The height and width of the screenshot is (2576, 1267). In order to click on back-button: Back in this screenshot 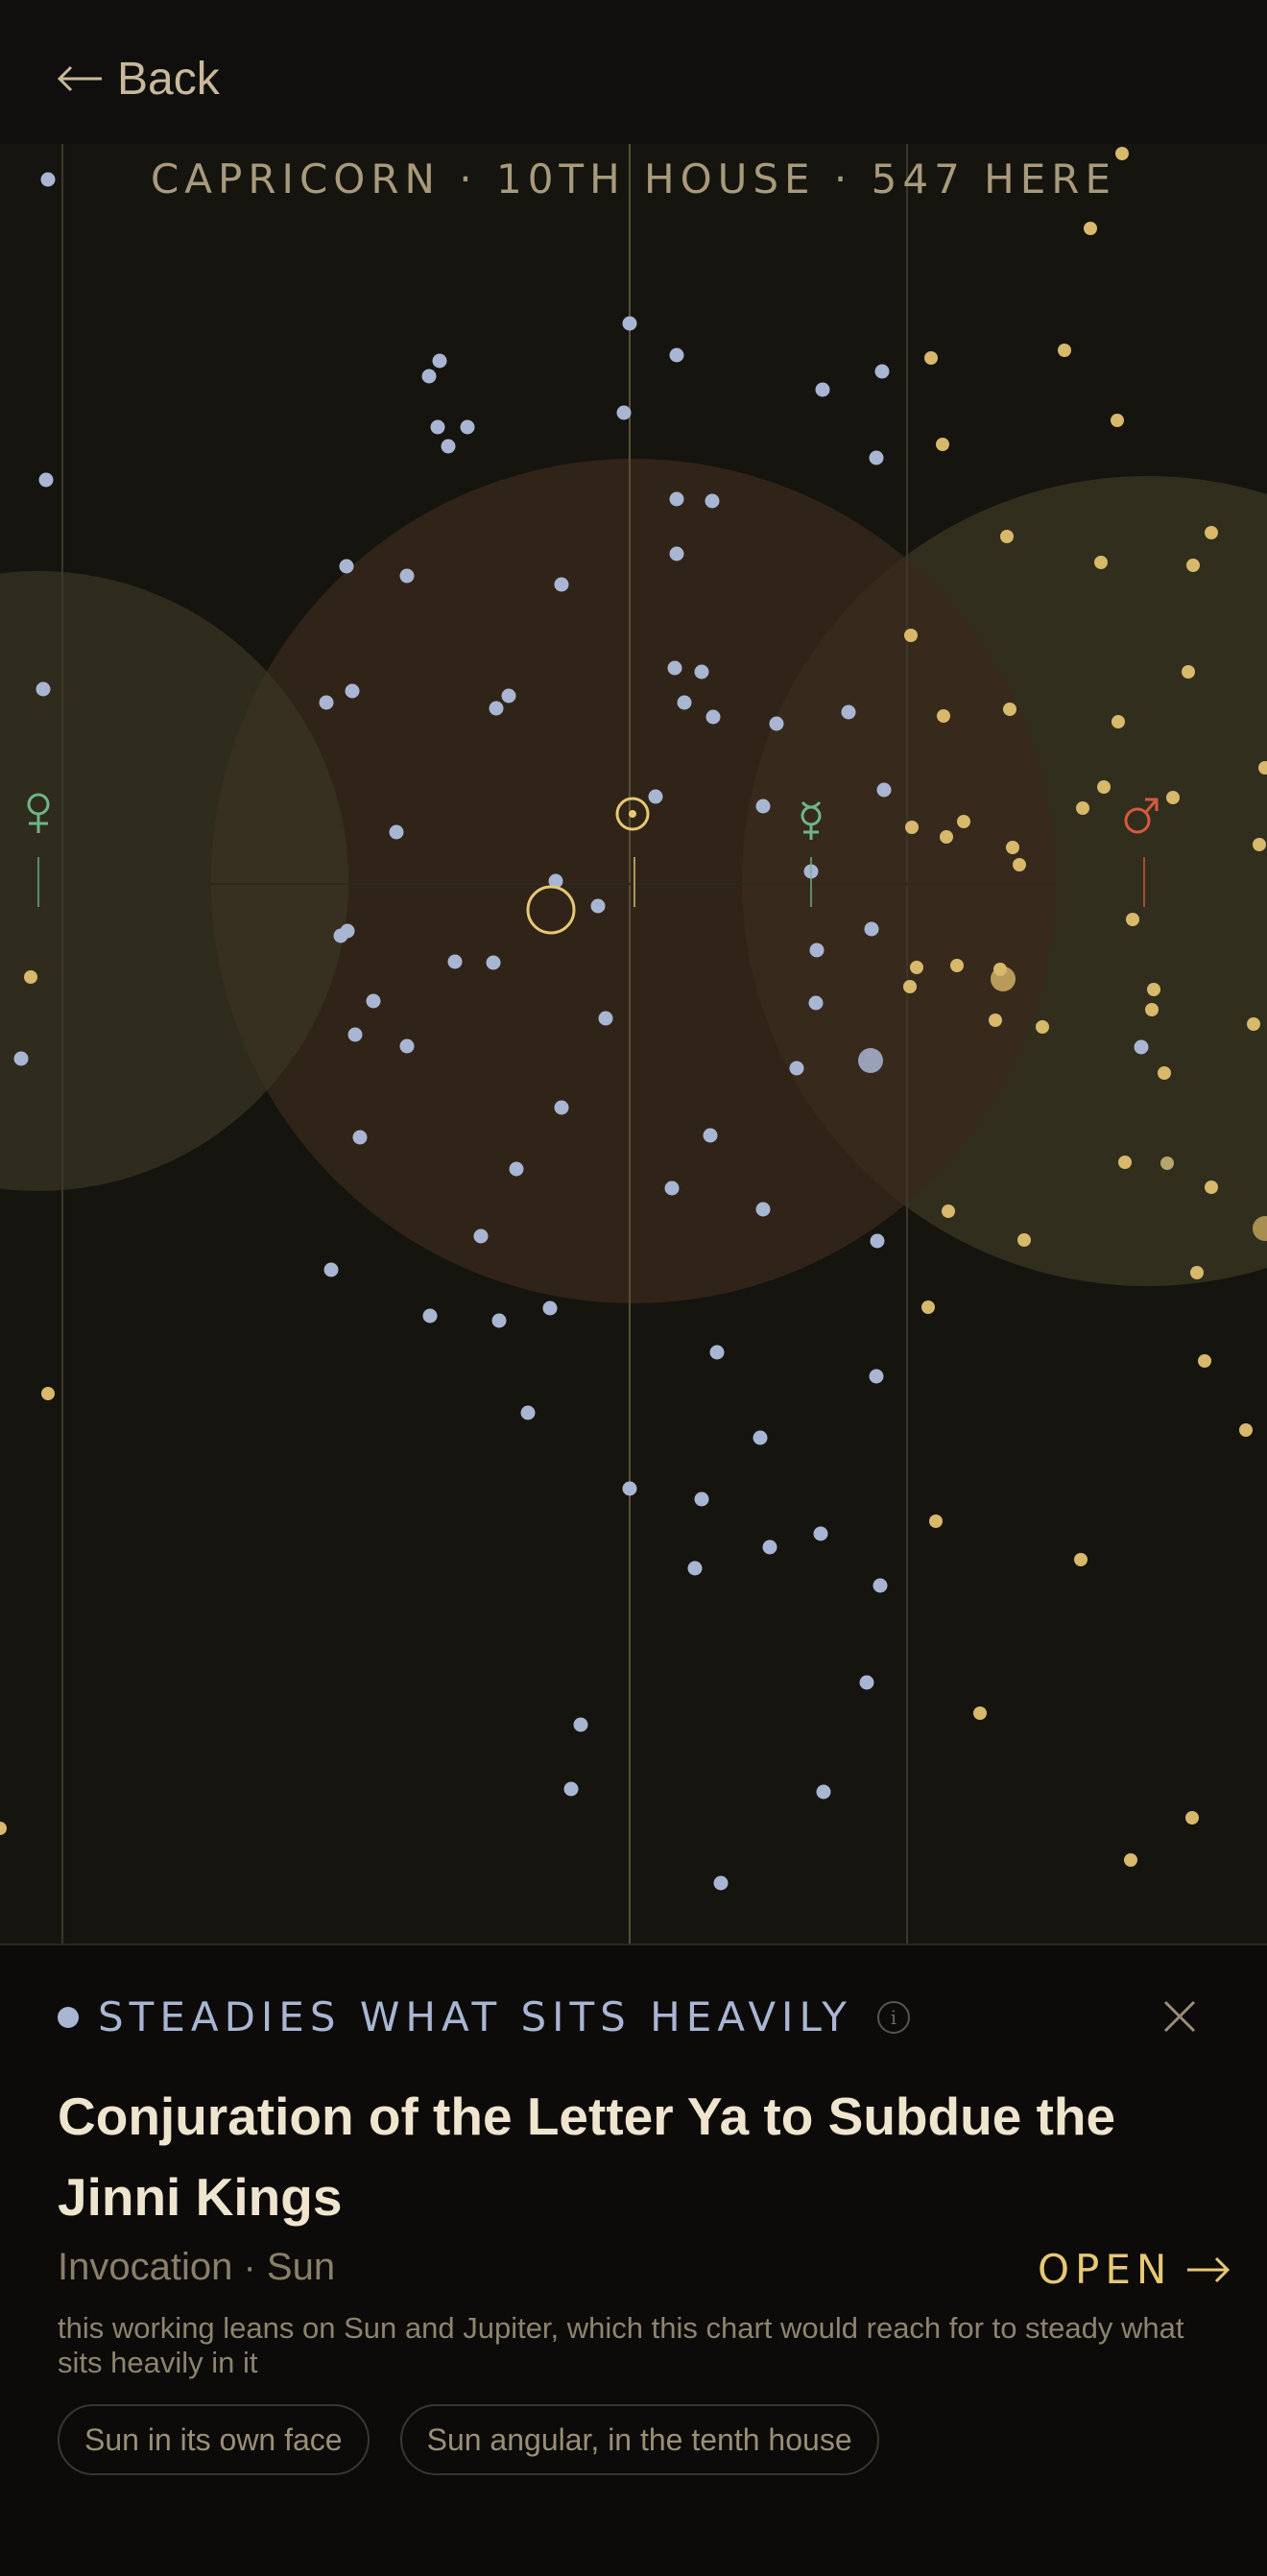, I will do `click(138, 78)`.